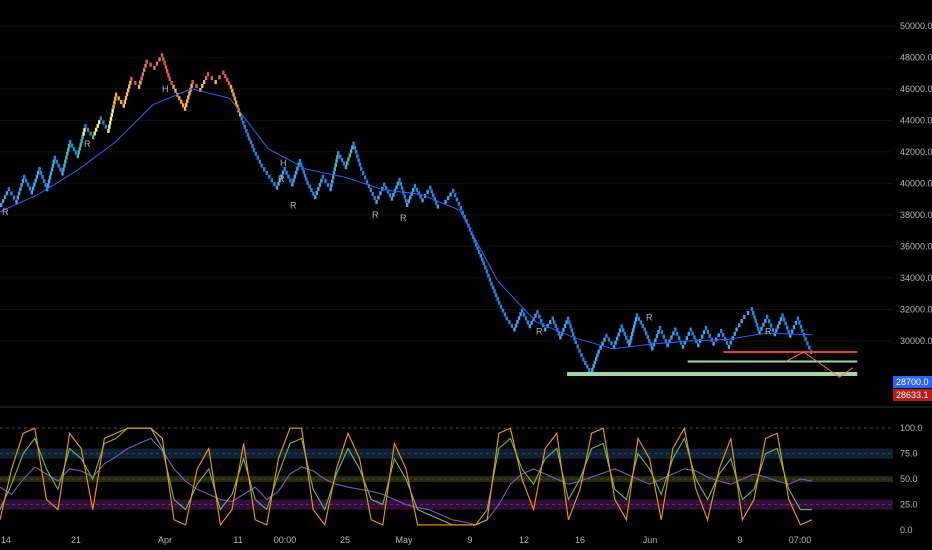 This screenshot has width=932, height=550. Describe the element at coordinates (916, 120) in the screenshot. I see `price-tick-label: 44000.0` at that location.